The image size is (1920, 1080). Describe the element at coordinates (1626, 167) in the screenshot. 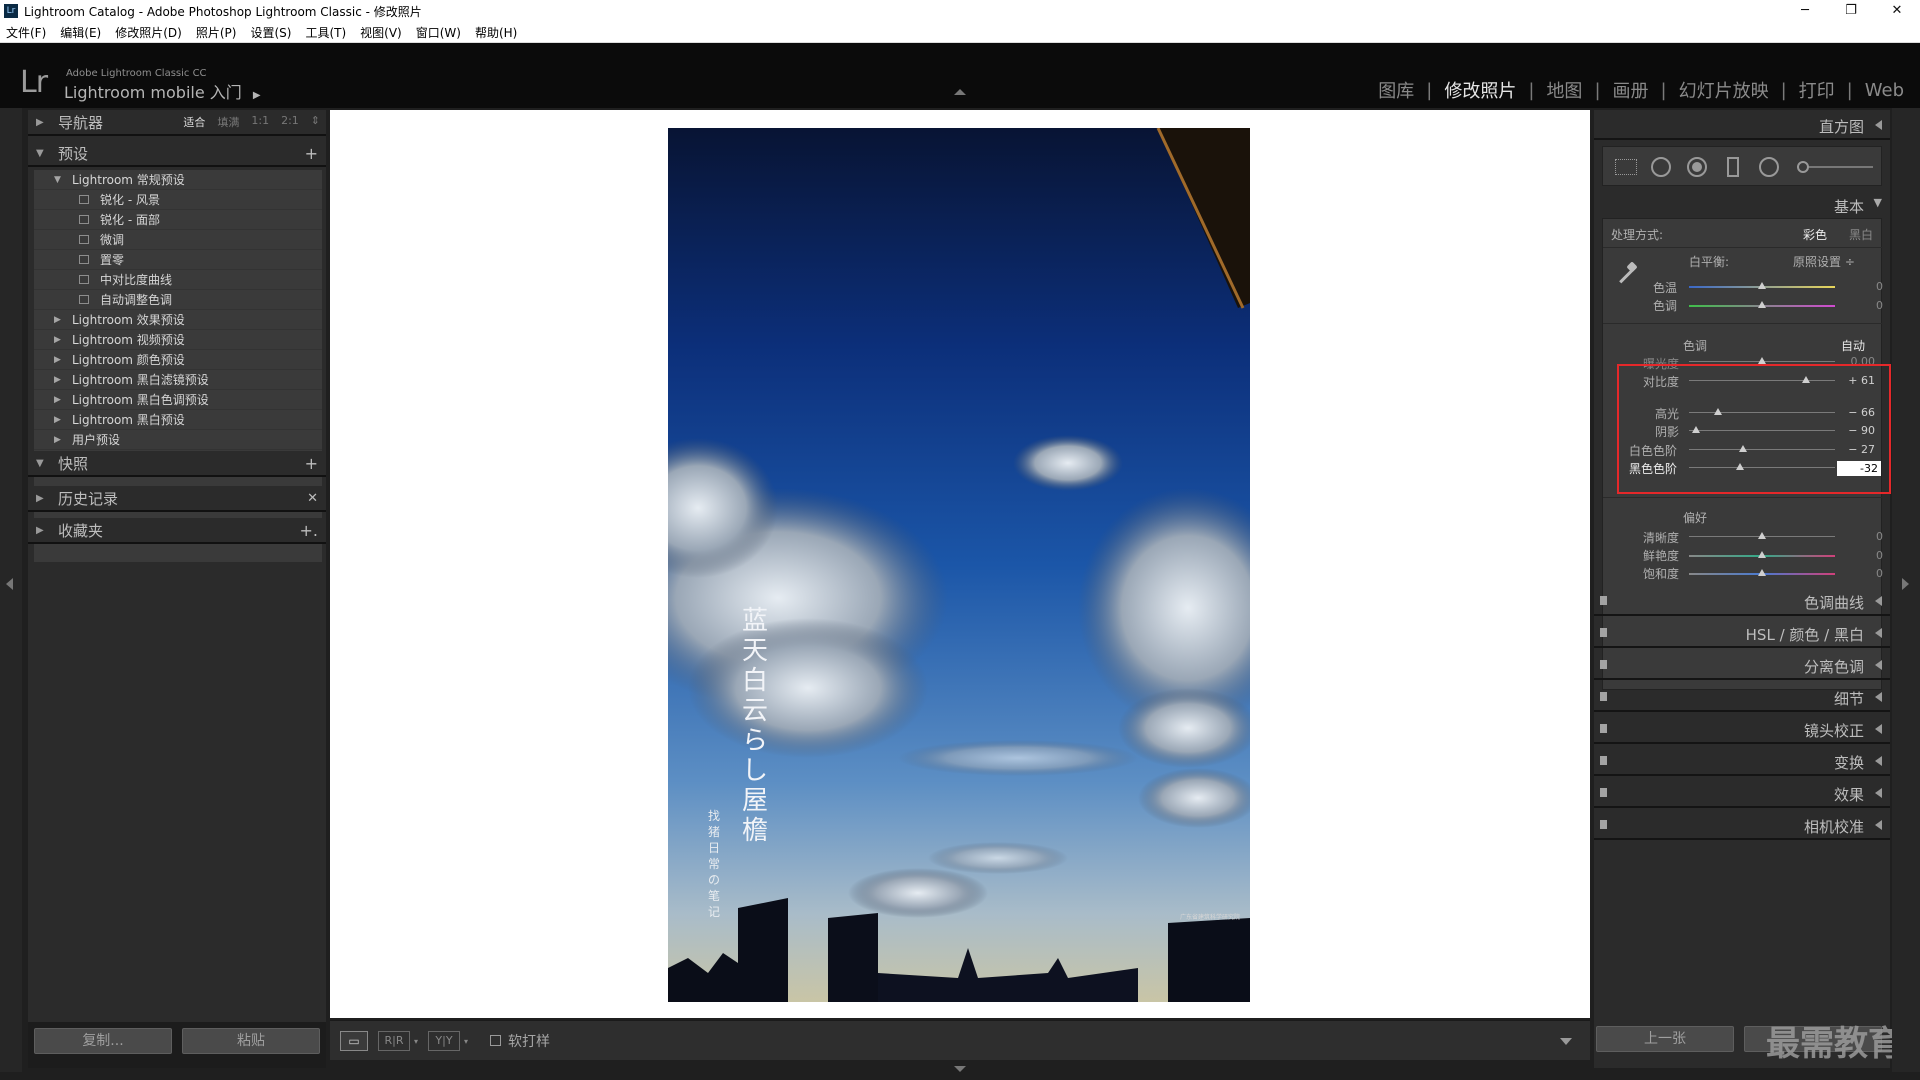

I see `crop-overlay-icon` at that location.